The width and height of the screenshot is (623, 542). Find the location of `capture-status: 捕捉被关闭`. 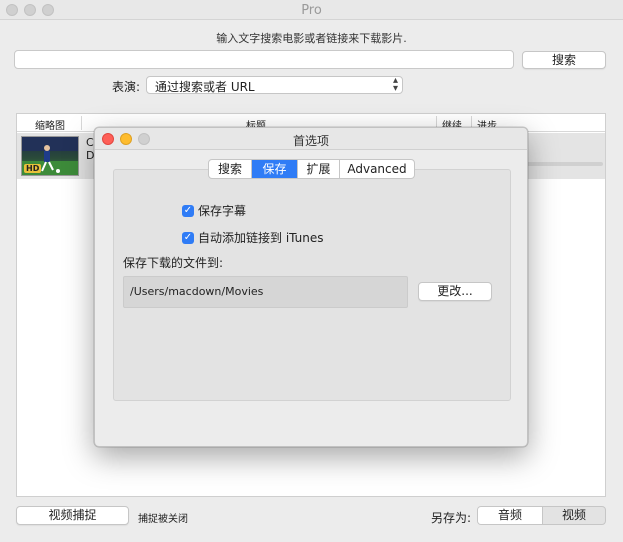

capture-status: 捕捉被关闭 is located at coordinates (163, 519).